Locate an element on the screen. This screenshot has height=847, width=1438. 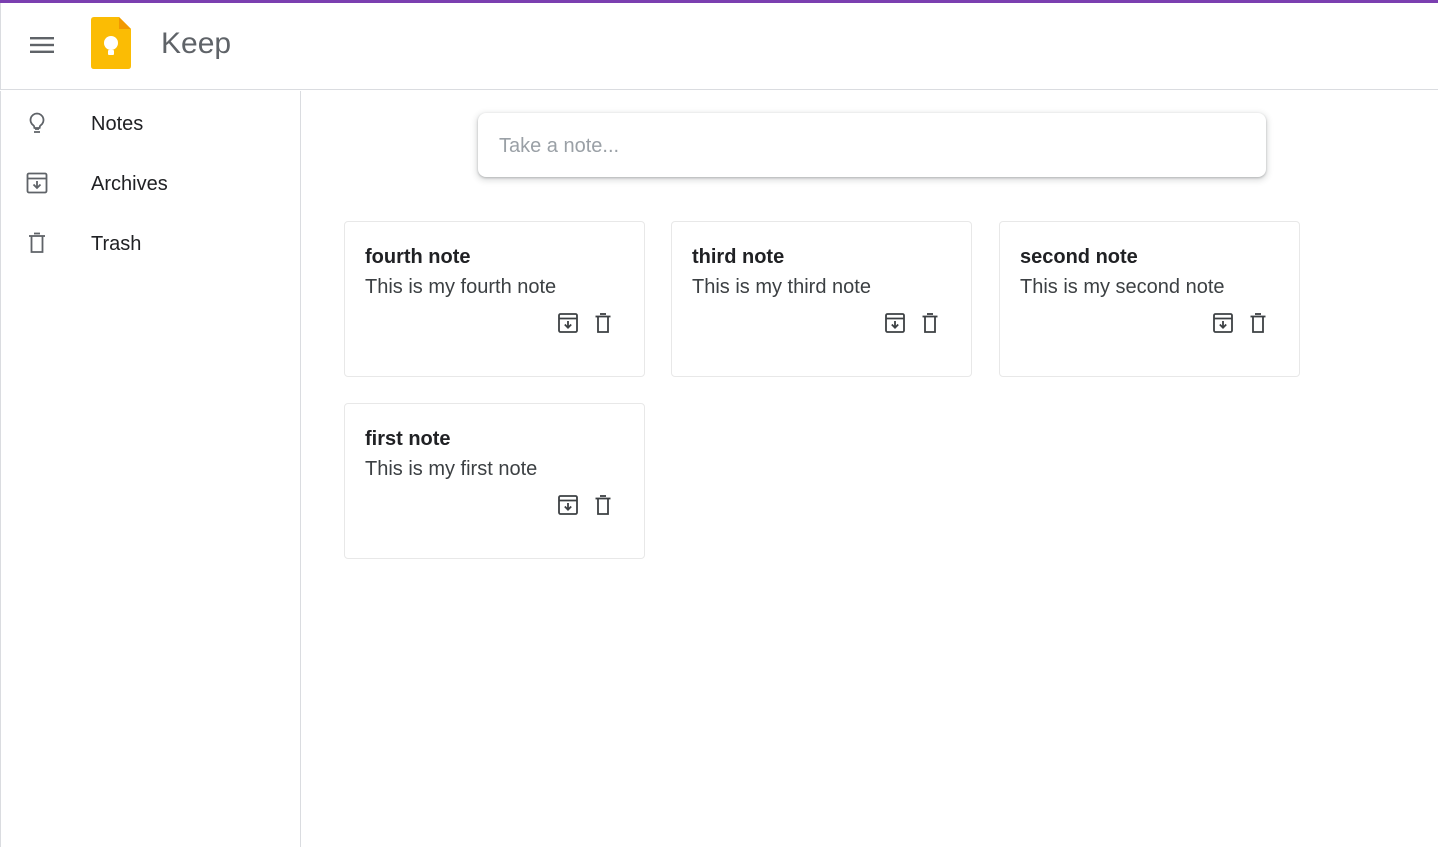
sidebar-item-archives: Archives is located at coordinates (151, 183).